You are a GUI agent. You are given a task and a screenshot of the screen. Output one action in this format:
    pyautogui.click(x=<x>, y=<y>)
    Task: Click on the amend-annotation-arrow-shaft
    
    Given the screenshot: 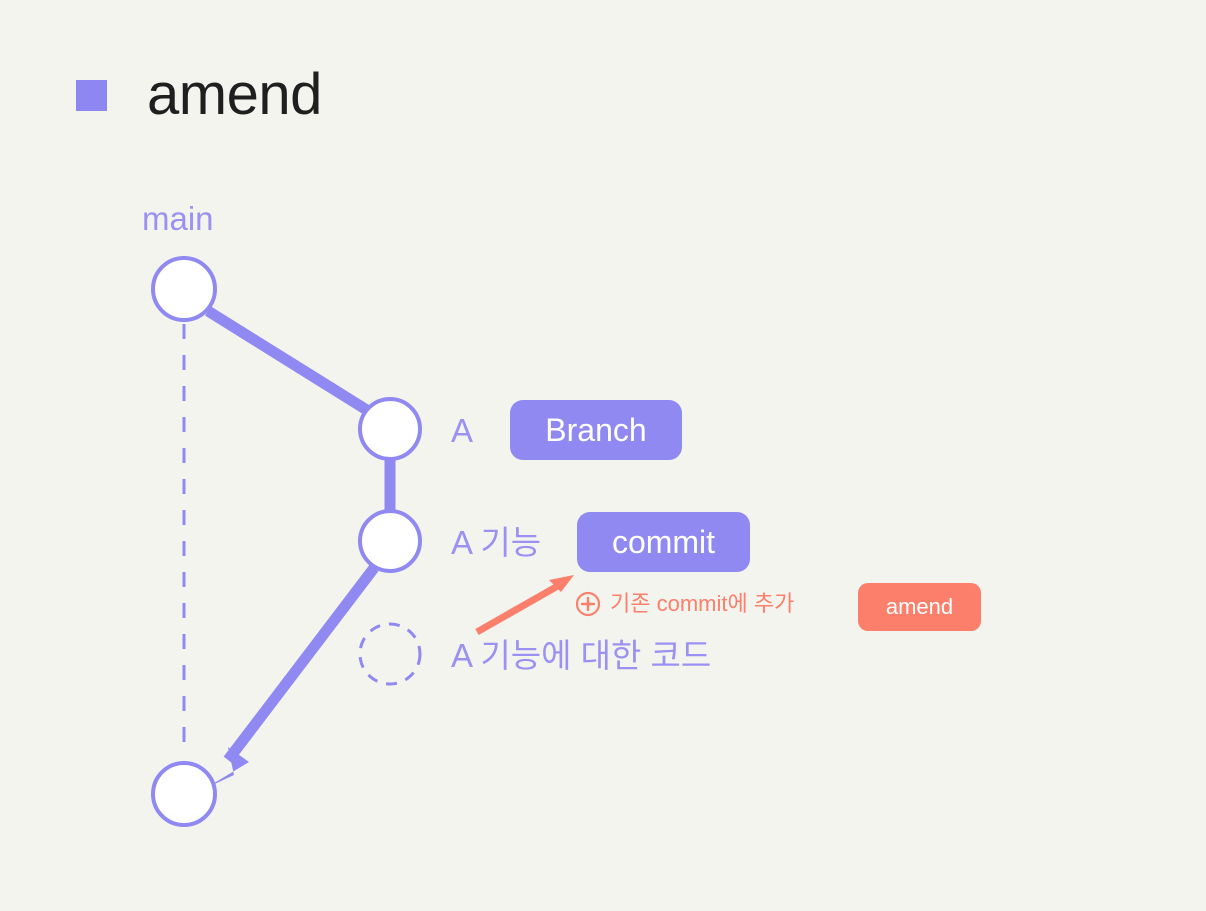 What is the action you would take?
    pyautogui.click(x=520, y=607)
    